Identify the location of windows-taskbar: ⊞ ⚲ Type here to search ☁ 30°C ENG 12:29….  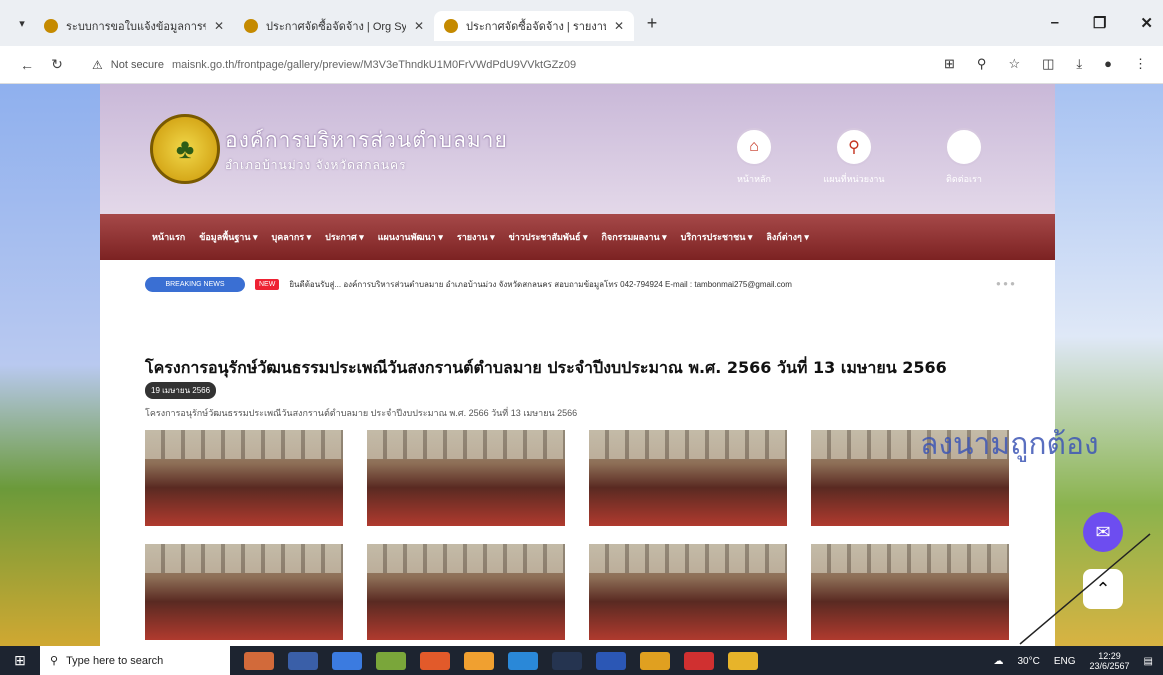
(581, 660).